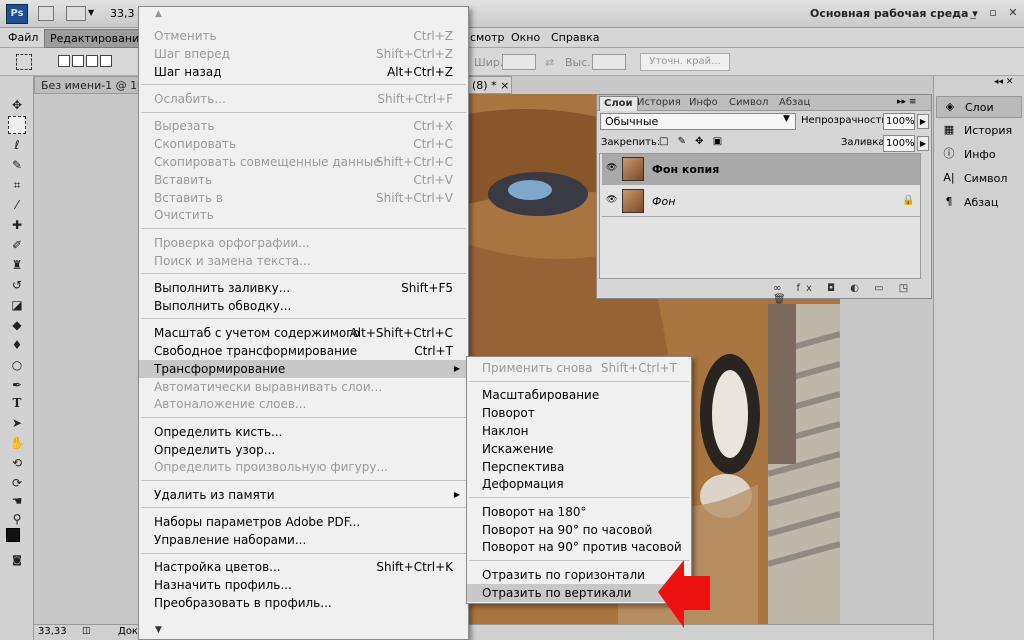  What do you see at coordinates (979, 107) in the screenshot?
I see `dock-item-layers: ◈ Слои` at bounding box center [979, 107].